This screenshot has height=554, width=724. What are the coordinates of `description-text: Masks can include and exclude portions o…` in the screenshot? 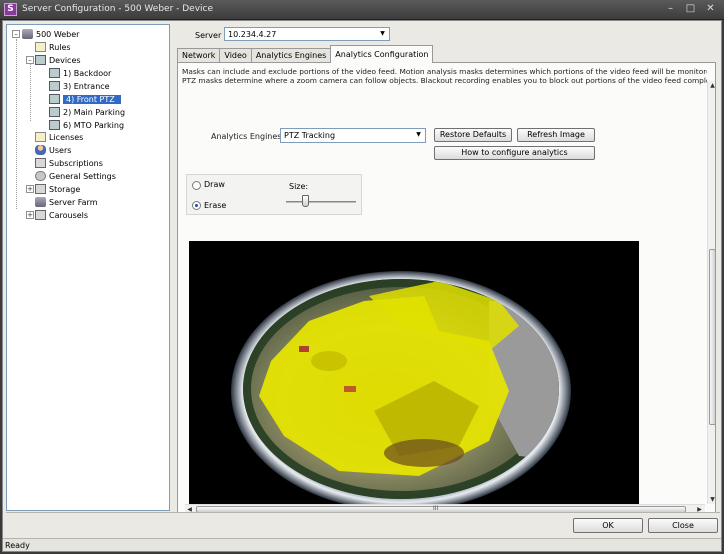 It's located at (444, 76).